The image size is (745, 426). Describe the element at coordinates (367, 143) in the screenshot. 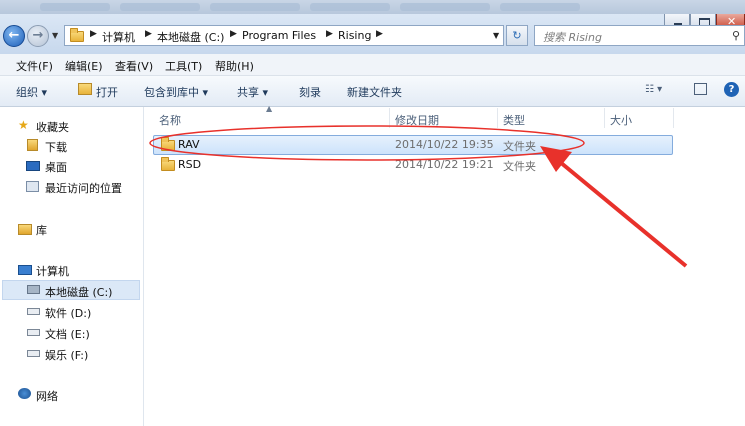

I see `annotation-ellipse` at that location.